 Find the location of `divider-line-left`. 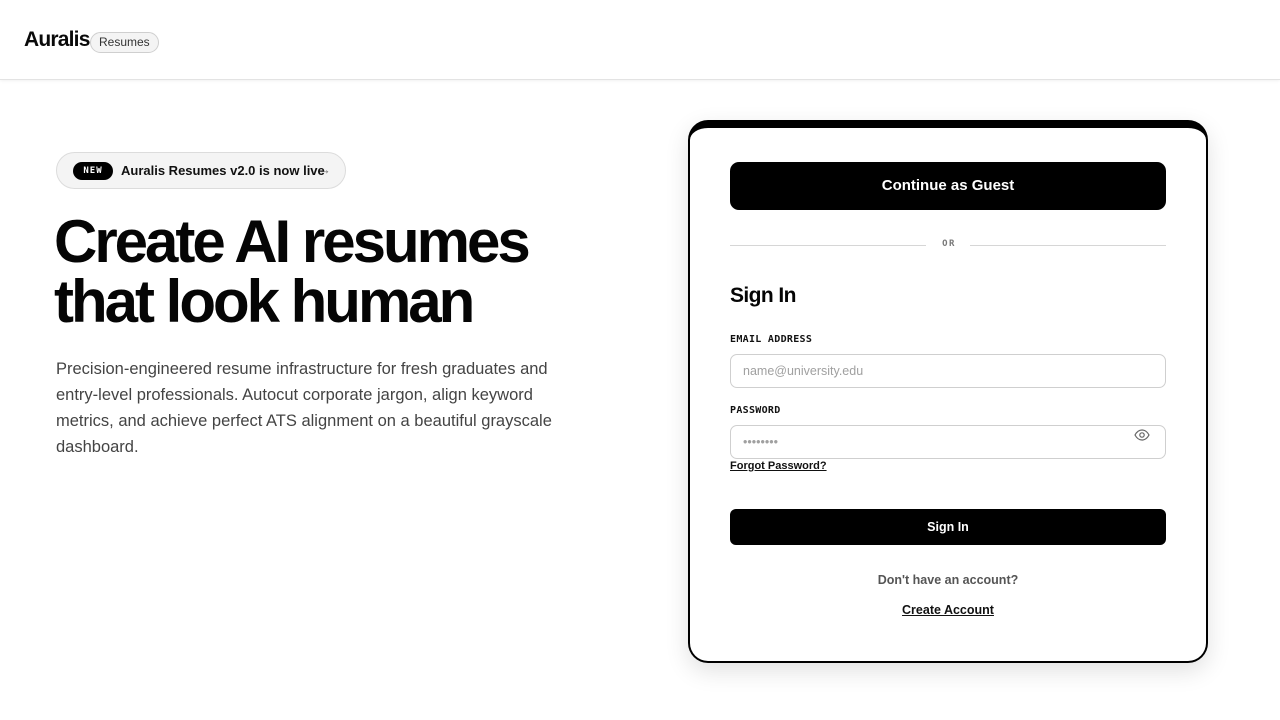

divider-line-left is located at coordinates (828, 245).